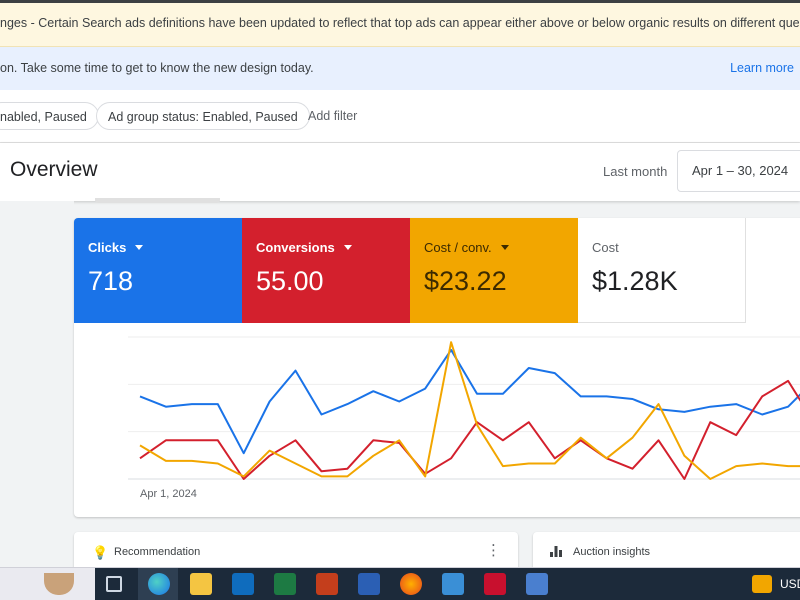 This screenshot has width=800, height=600. I want to click on period-label: Last month, so click(635, 171).